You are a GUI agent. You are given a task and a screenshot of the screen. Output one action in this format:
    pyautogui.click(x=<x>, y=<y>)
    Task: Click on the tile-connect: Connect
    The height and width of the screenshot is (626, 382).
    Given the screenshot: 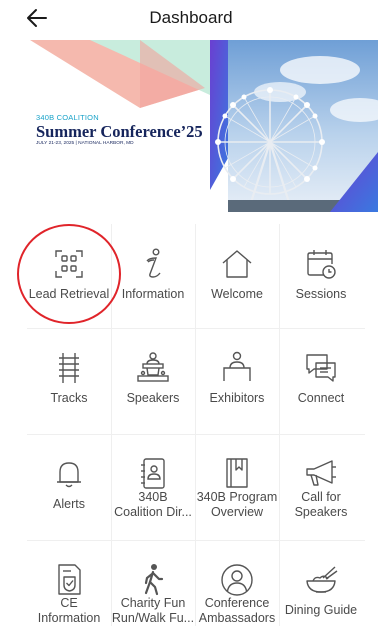 What is the action you would take?
    pyautogui.click(x=321, y=380)
    